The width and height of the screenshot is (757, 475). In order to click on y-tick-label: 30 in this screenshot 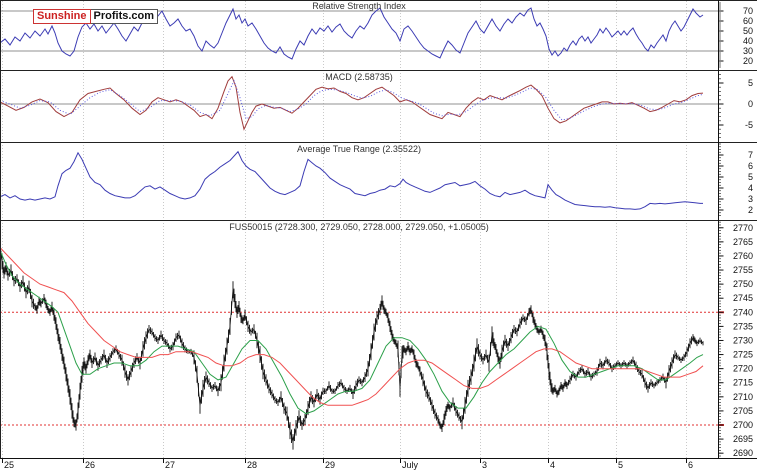, I will do `click(748, 51)`.